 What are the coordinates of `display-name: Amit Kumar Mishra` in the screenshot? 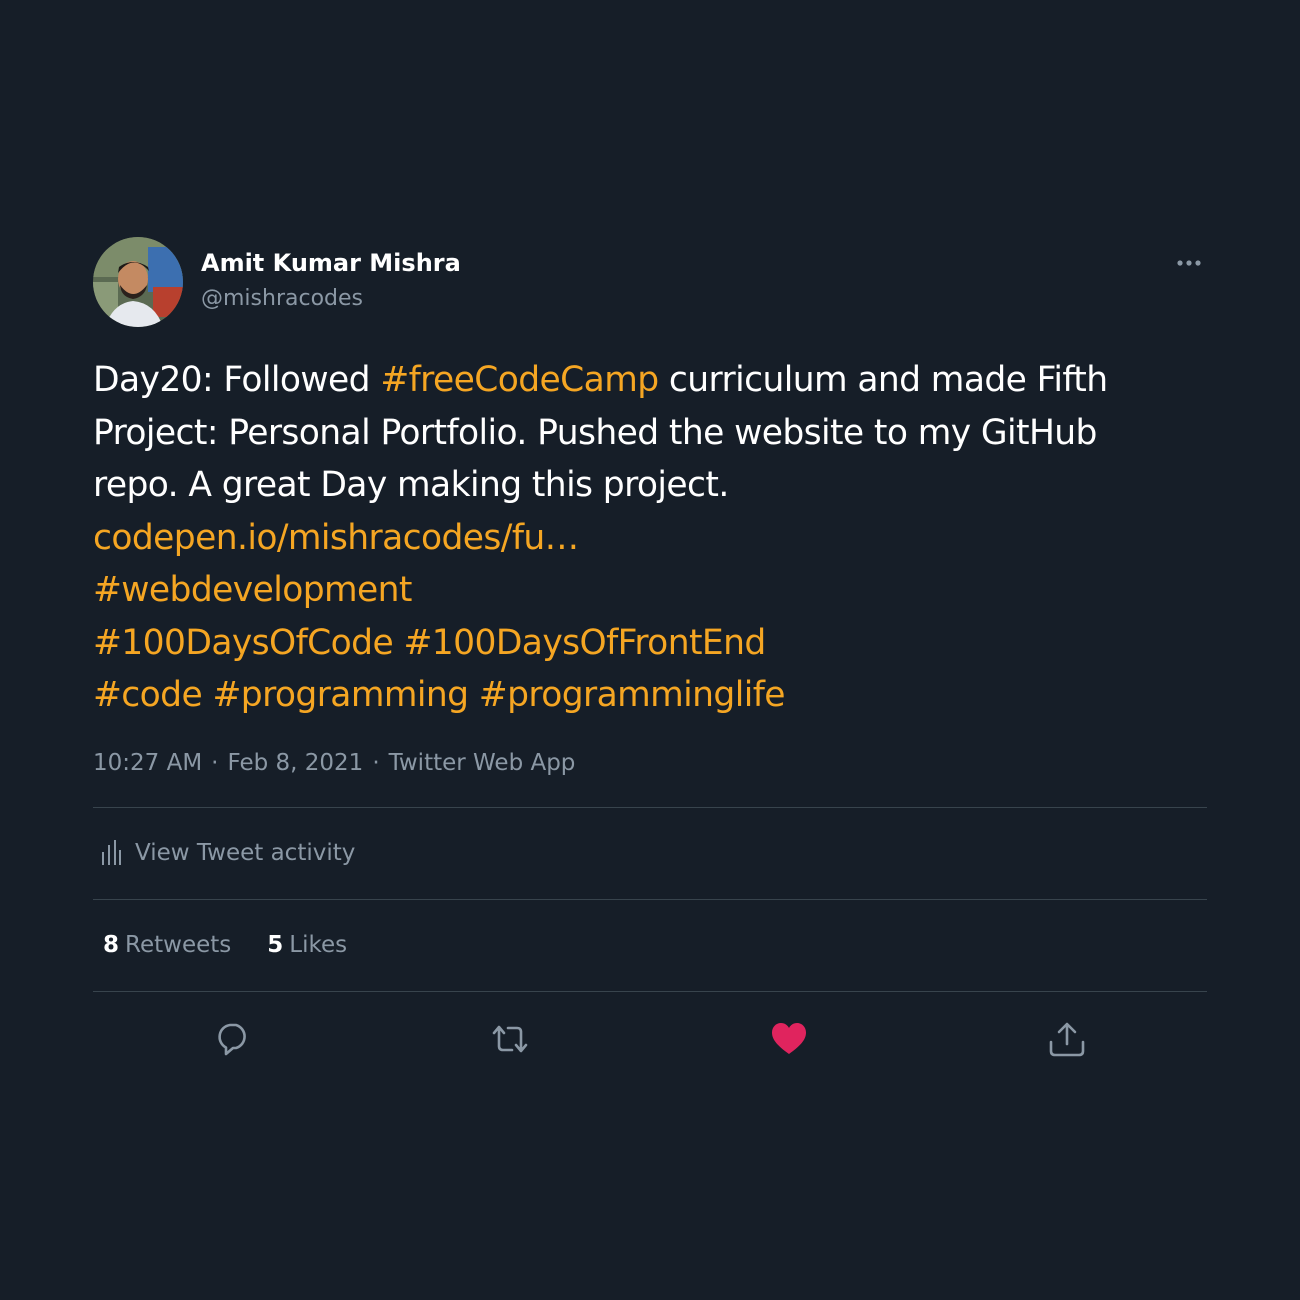 It's located at (331, 263).